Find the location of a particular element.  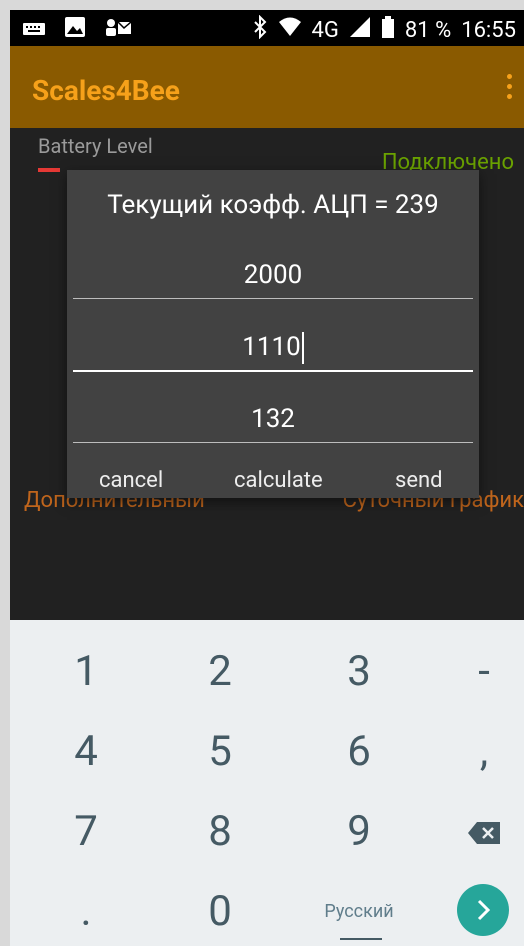

key-7: 7 is located at coordinates (86, 832).